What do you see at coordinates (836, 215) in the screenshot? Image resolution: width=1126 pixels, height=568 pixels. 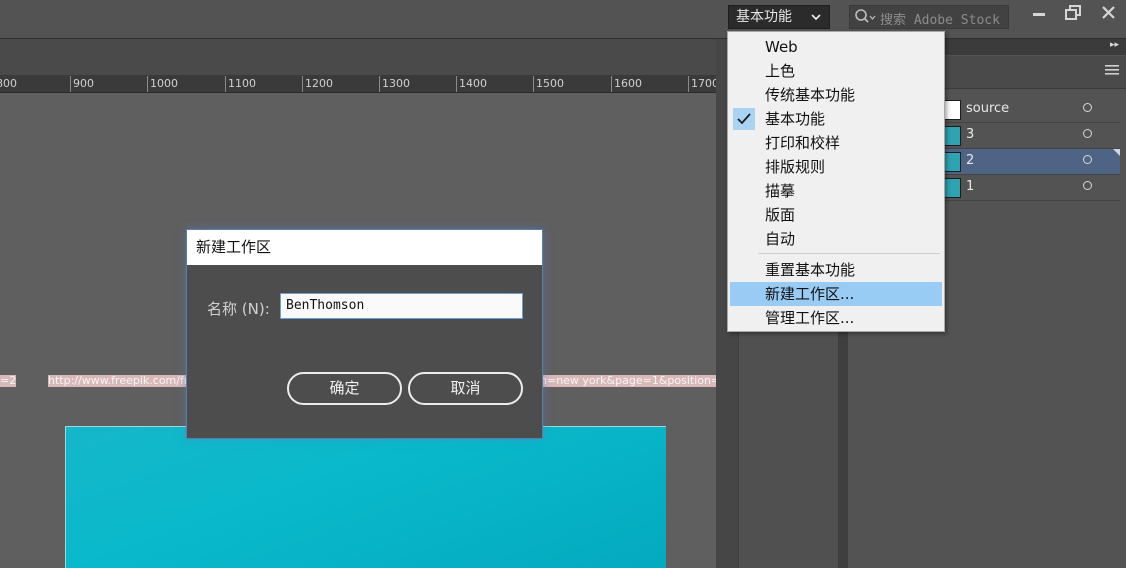 I see `workspace-menu-item: 版面` at bounding box center [836, 215].